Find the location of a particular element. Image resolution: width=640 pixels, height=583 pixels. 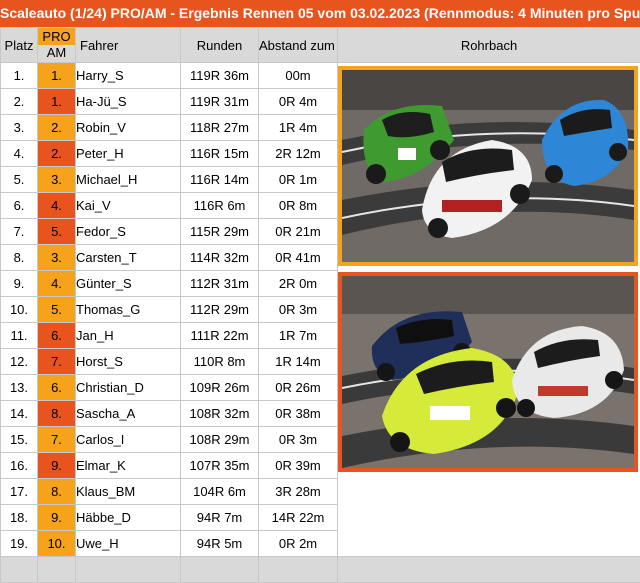

header-am: AM is located at coordinates (56, 52).